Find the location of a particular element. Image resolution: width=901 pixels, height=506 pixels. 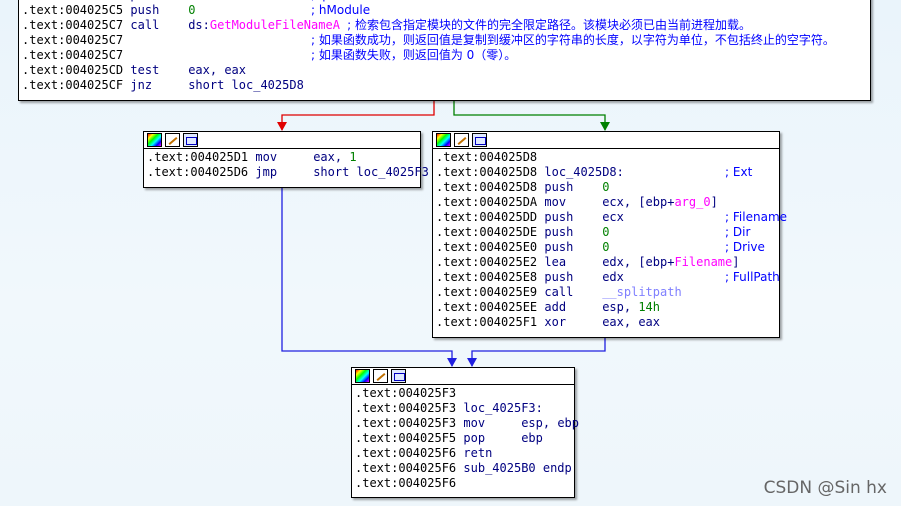

disasm-line: .text:004025CF jnz short loc_4025D8 is located at coordinates (444, 85).